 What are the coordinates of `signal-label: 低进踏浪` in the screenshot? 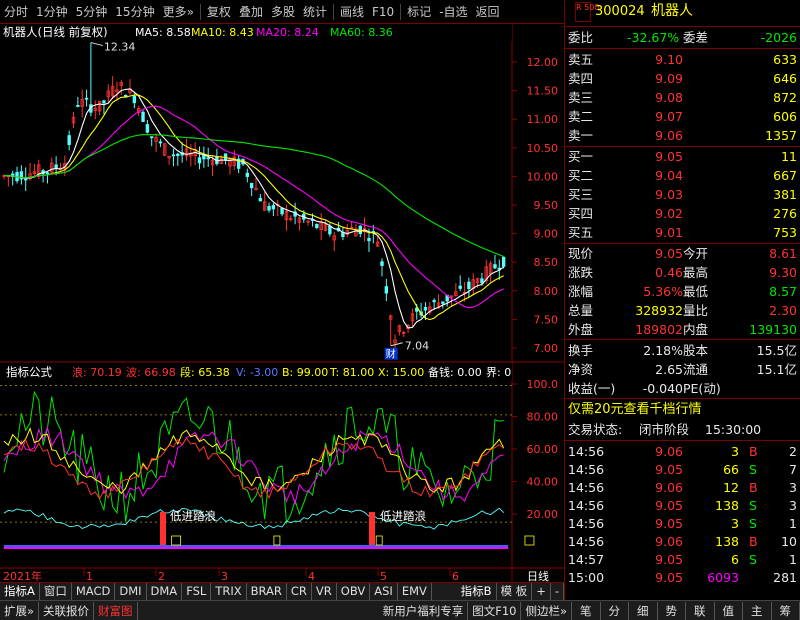 It's located at (403, 516).